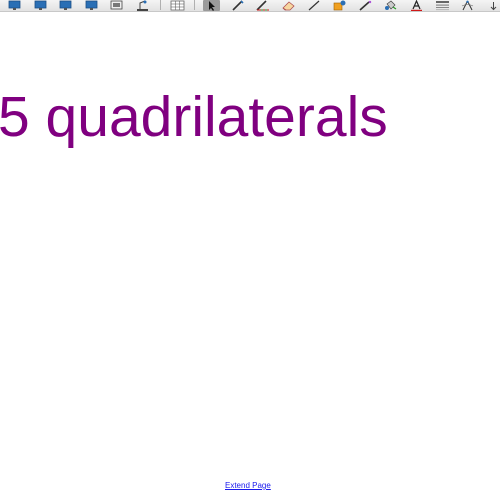 The image size is (500, 500). What do you see at coordinates (442, 5) in the screenshot?
I see `properties-icon` at bounding box center [442, 5].